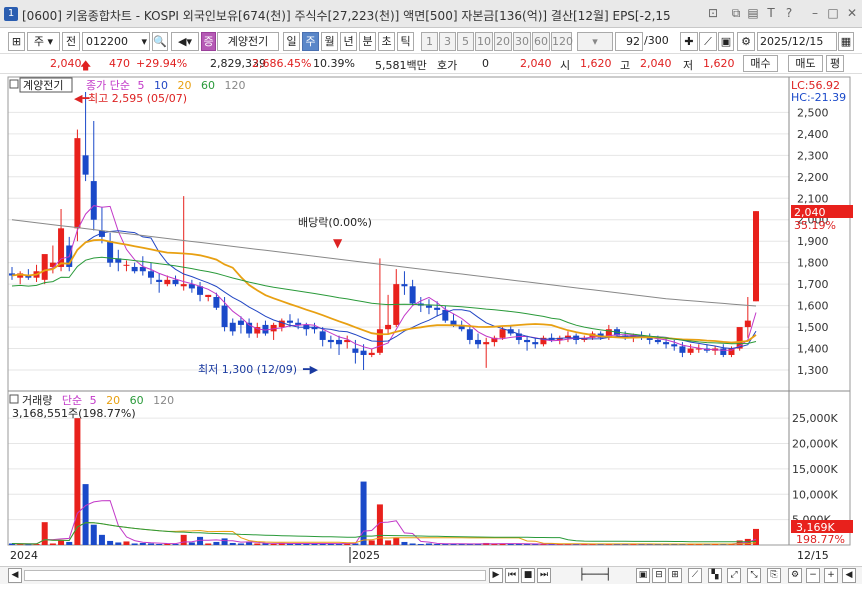 Image resolution: width=862 pixels, height=589 pixels. Describe the element at coordinates (367, 41) in the screenshot. I see `period-tab-4: 분` at that location.